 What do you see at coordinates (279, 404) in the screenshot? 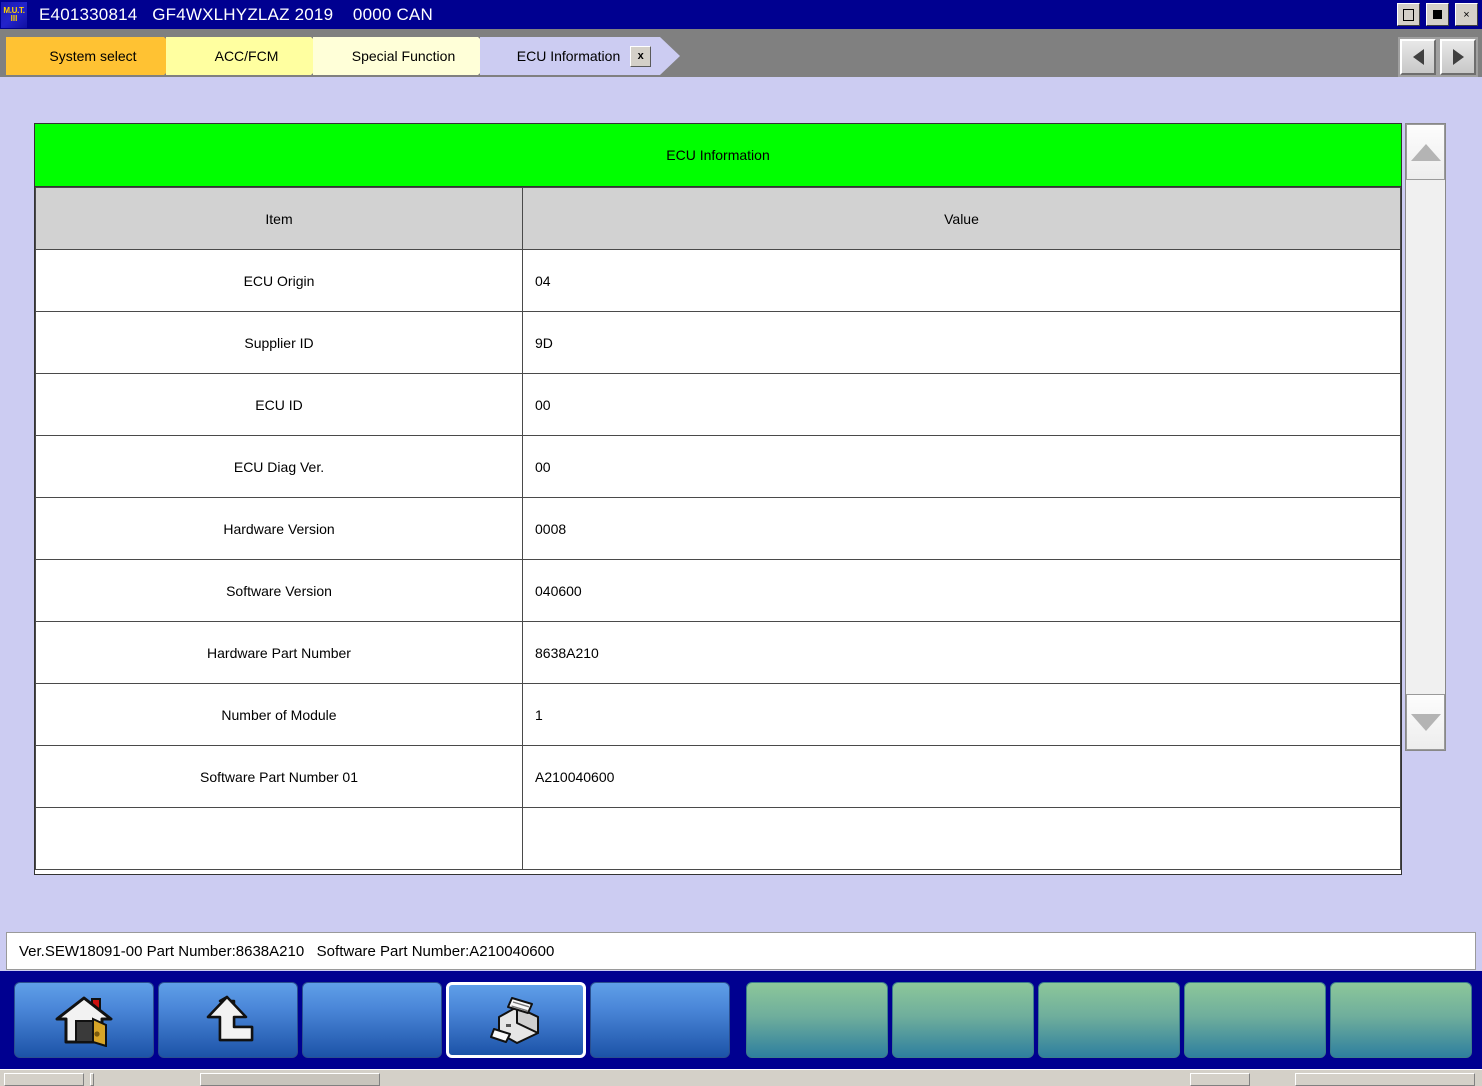
I see `cell-item: ECU ID` at bounding box center [279, 404].